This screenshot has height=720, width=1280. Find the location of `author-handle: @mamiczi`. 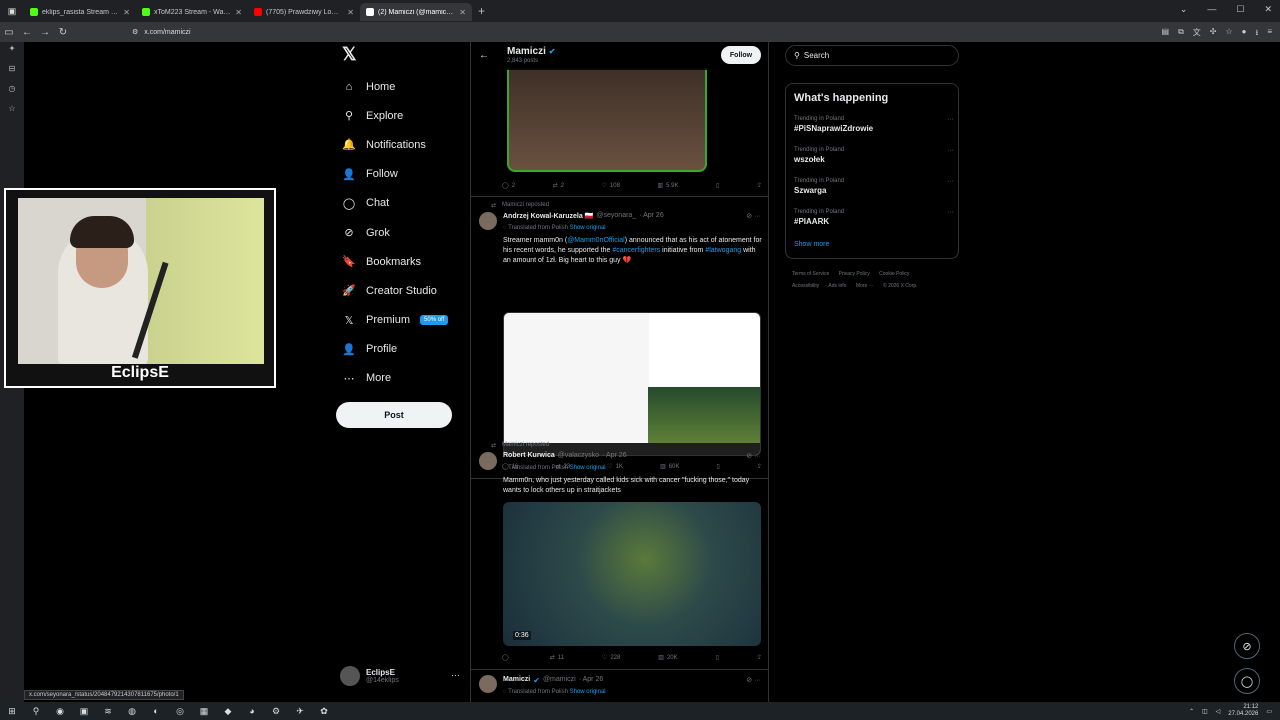

author-handle: @mamiczi is located at coordinates (559, 680).